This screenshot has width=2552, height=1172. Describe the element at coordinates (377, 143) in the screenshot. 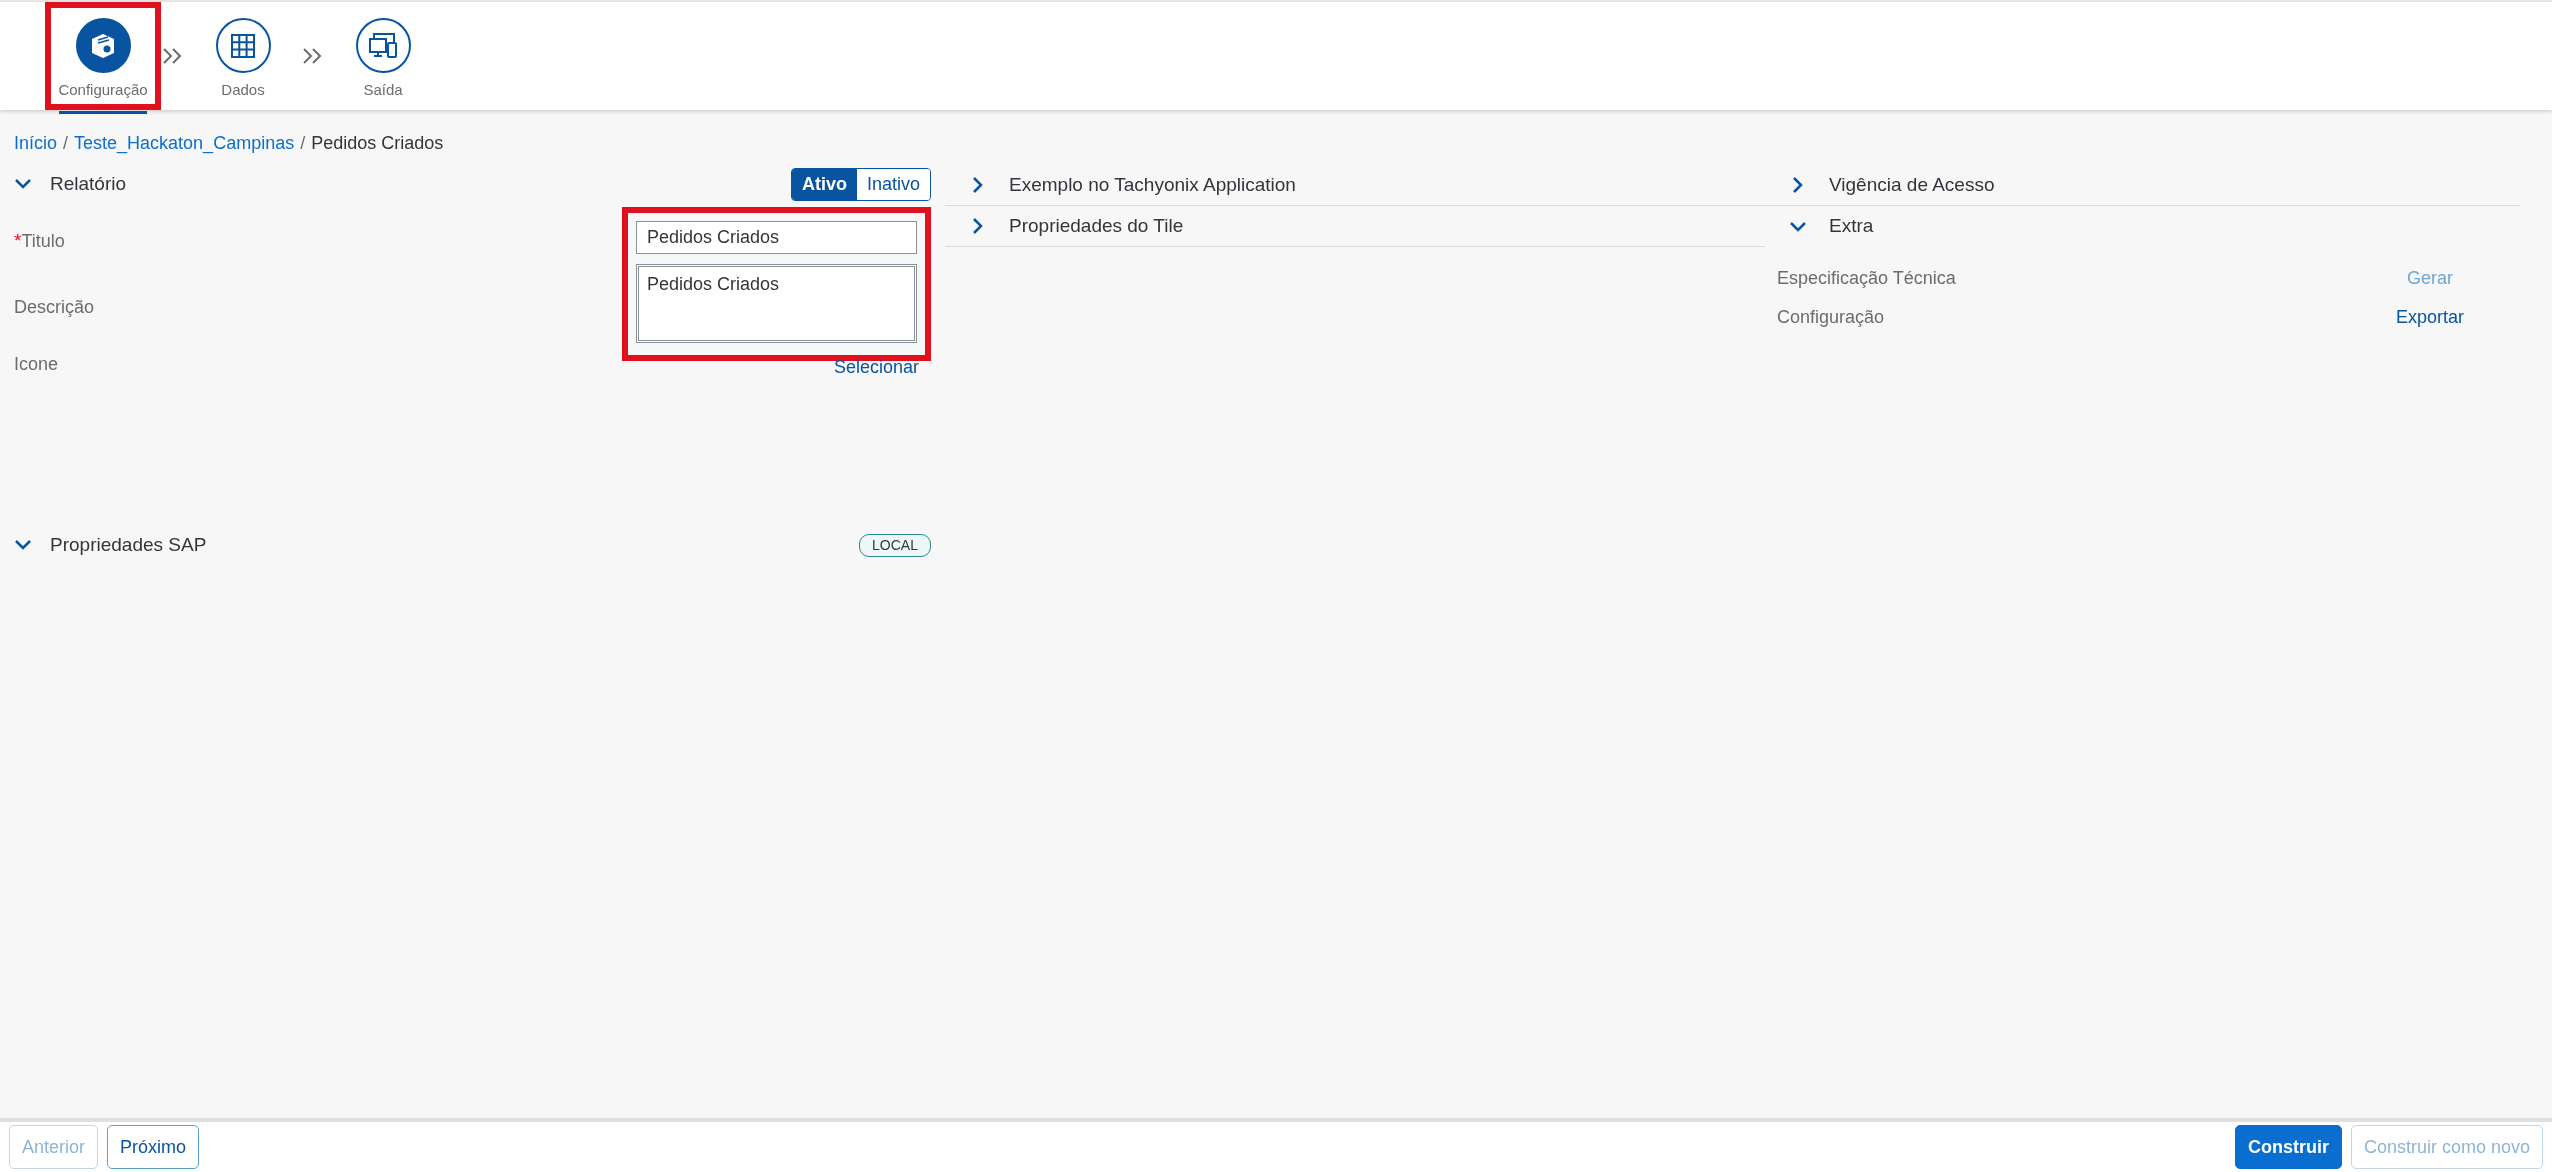

I see `breadcrumb-current: Pedidos Criados` at that location.